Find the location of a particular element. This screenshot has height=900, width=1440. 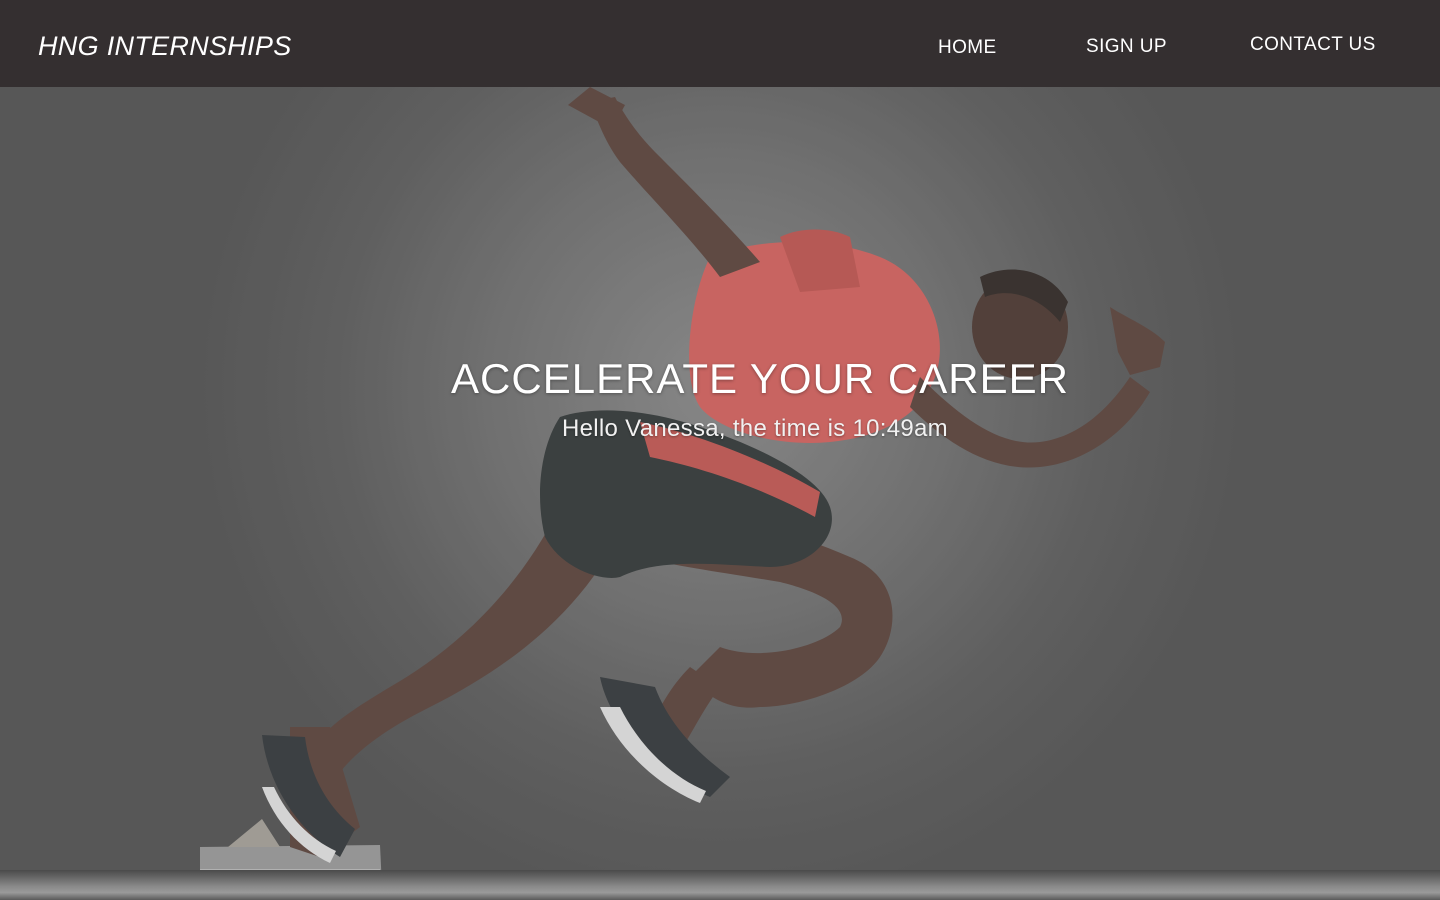

brand-logo-link: HNG INTERNSHIPS is located at coordinates (165, 46).